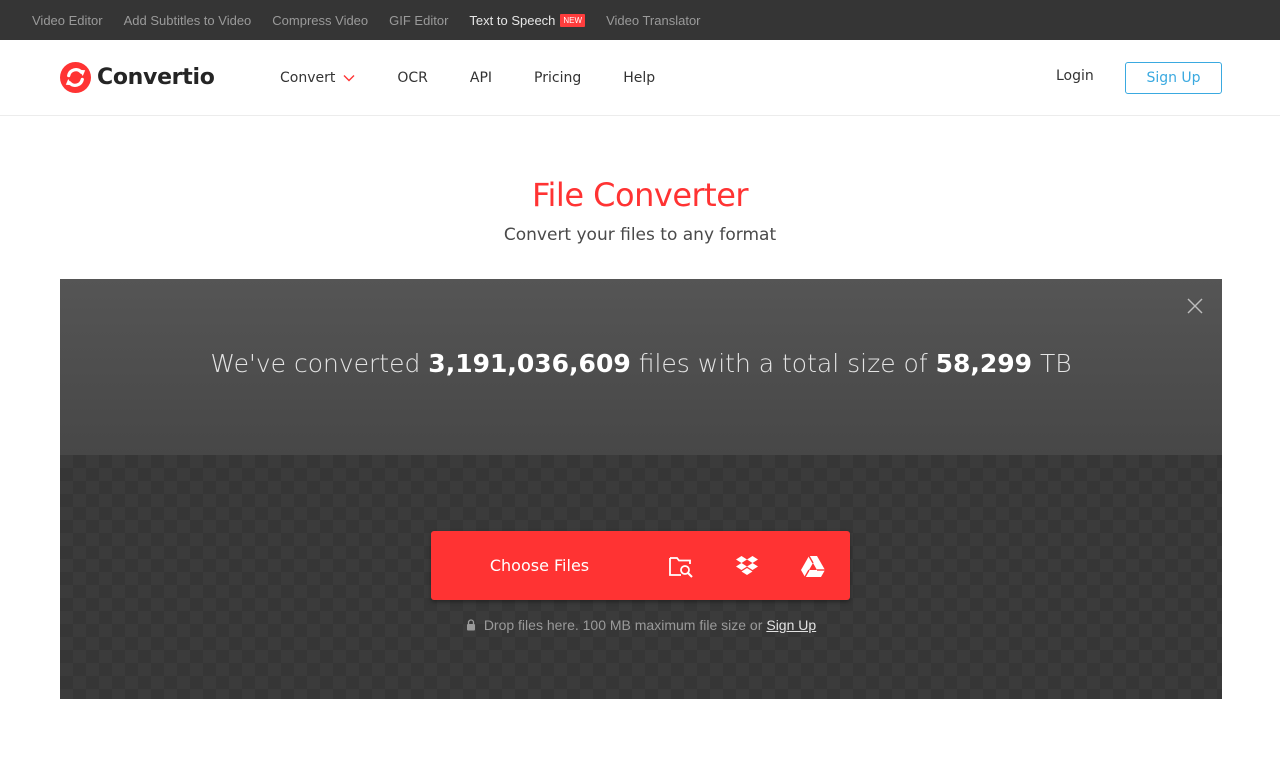 This screenshot has width=1280, height=768. I want to click on nav-ocr: OCR, so click(412, 78).